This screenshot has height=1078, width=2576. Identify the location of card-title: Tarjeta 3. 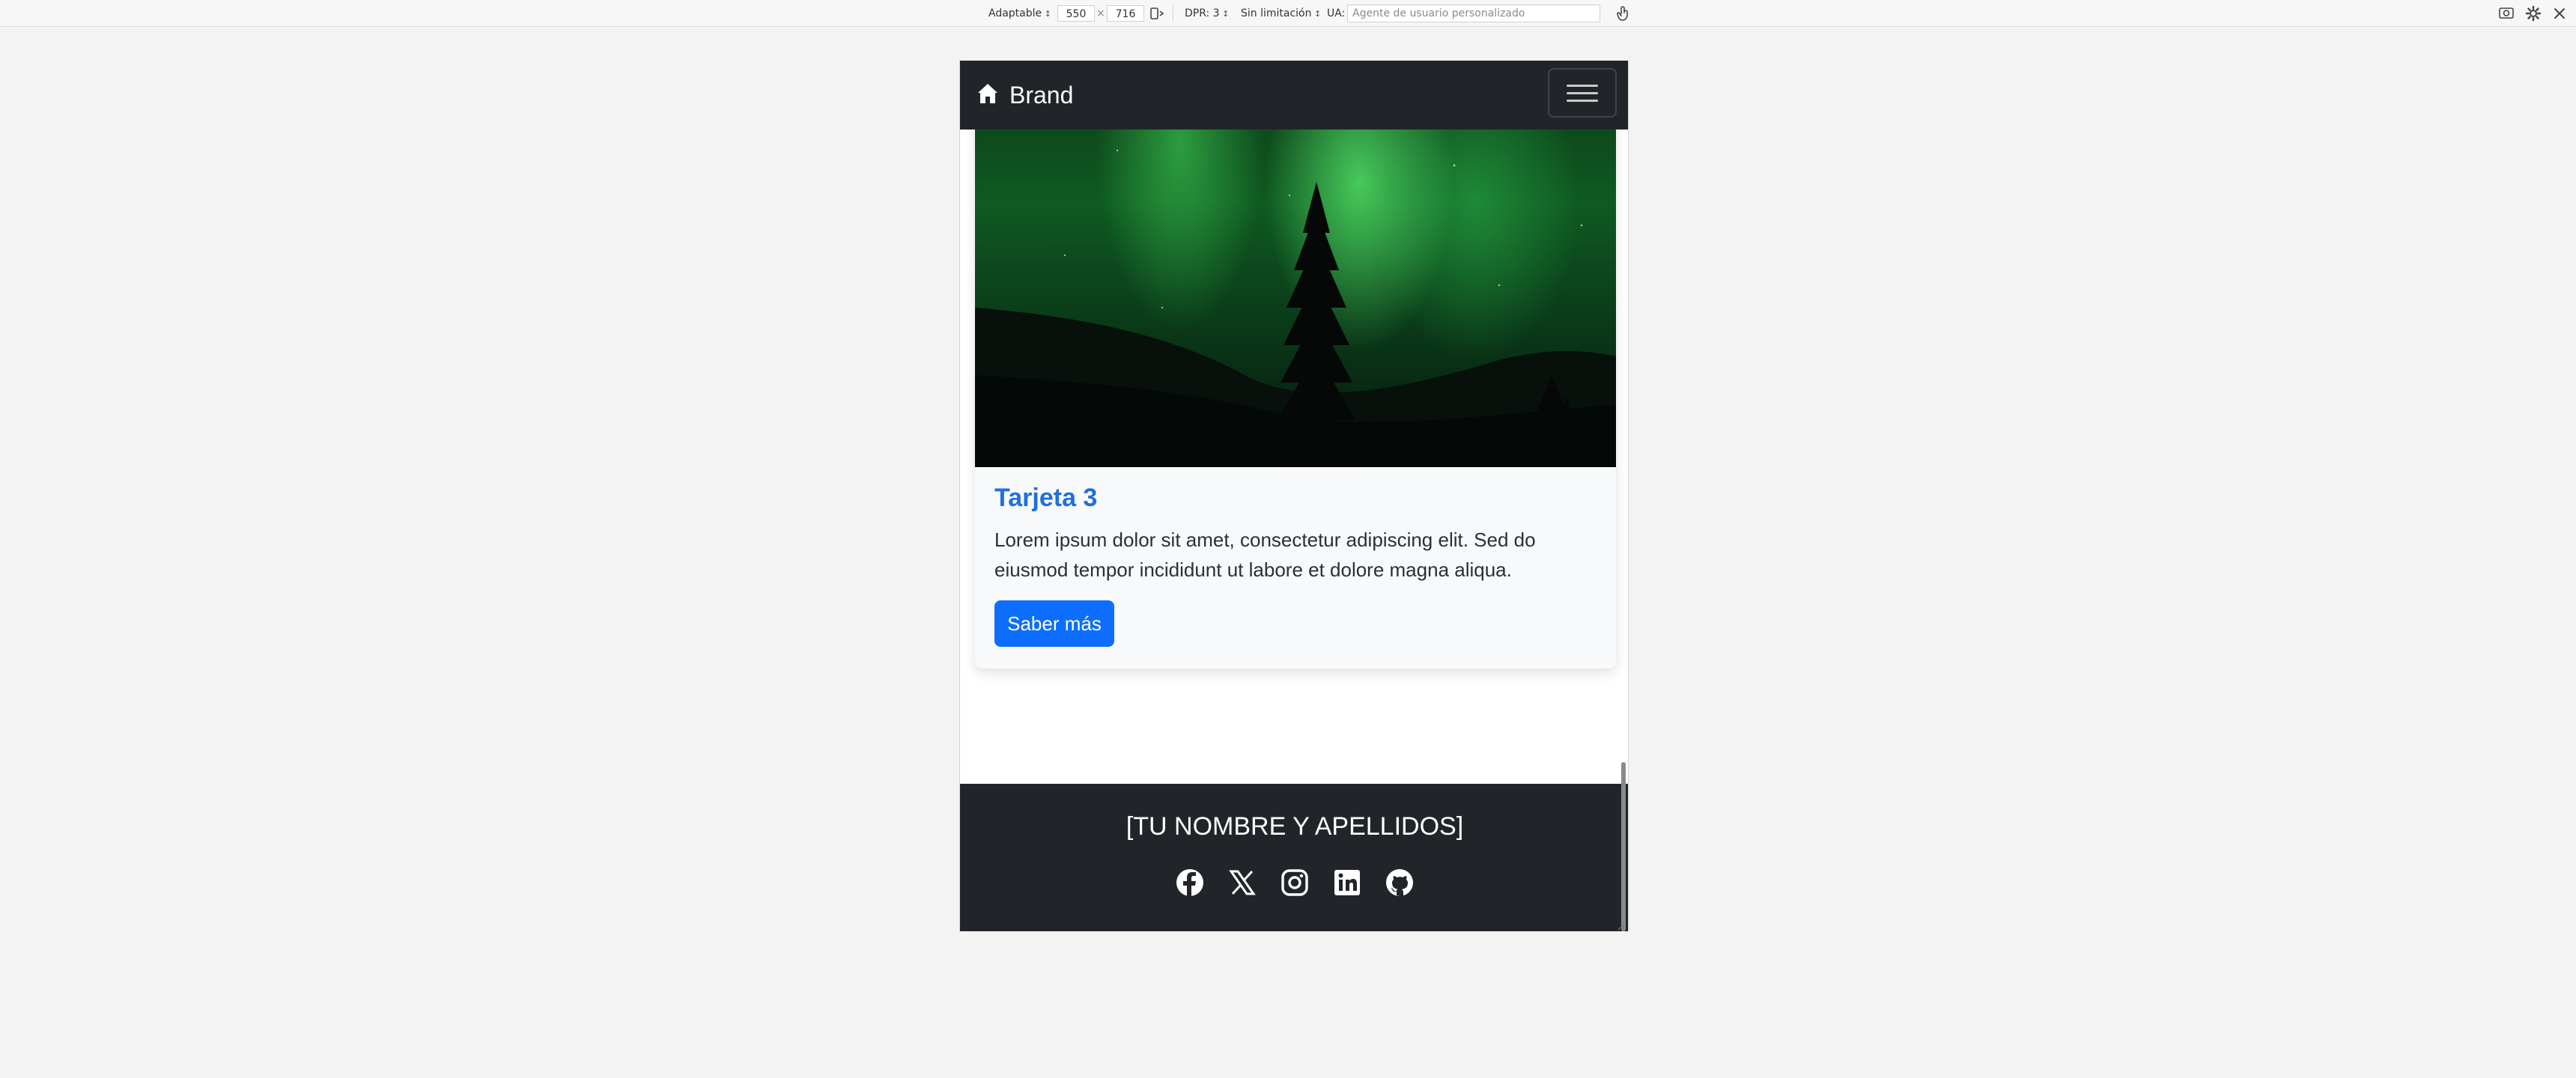
(1296, 498).